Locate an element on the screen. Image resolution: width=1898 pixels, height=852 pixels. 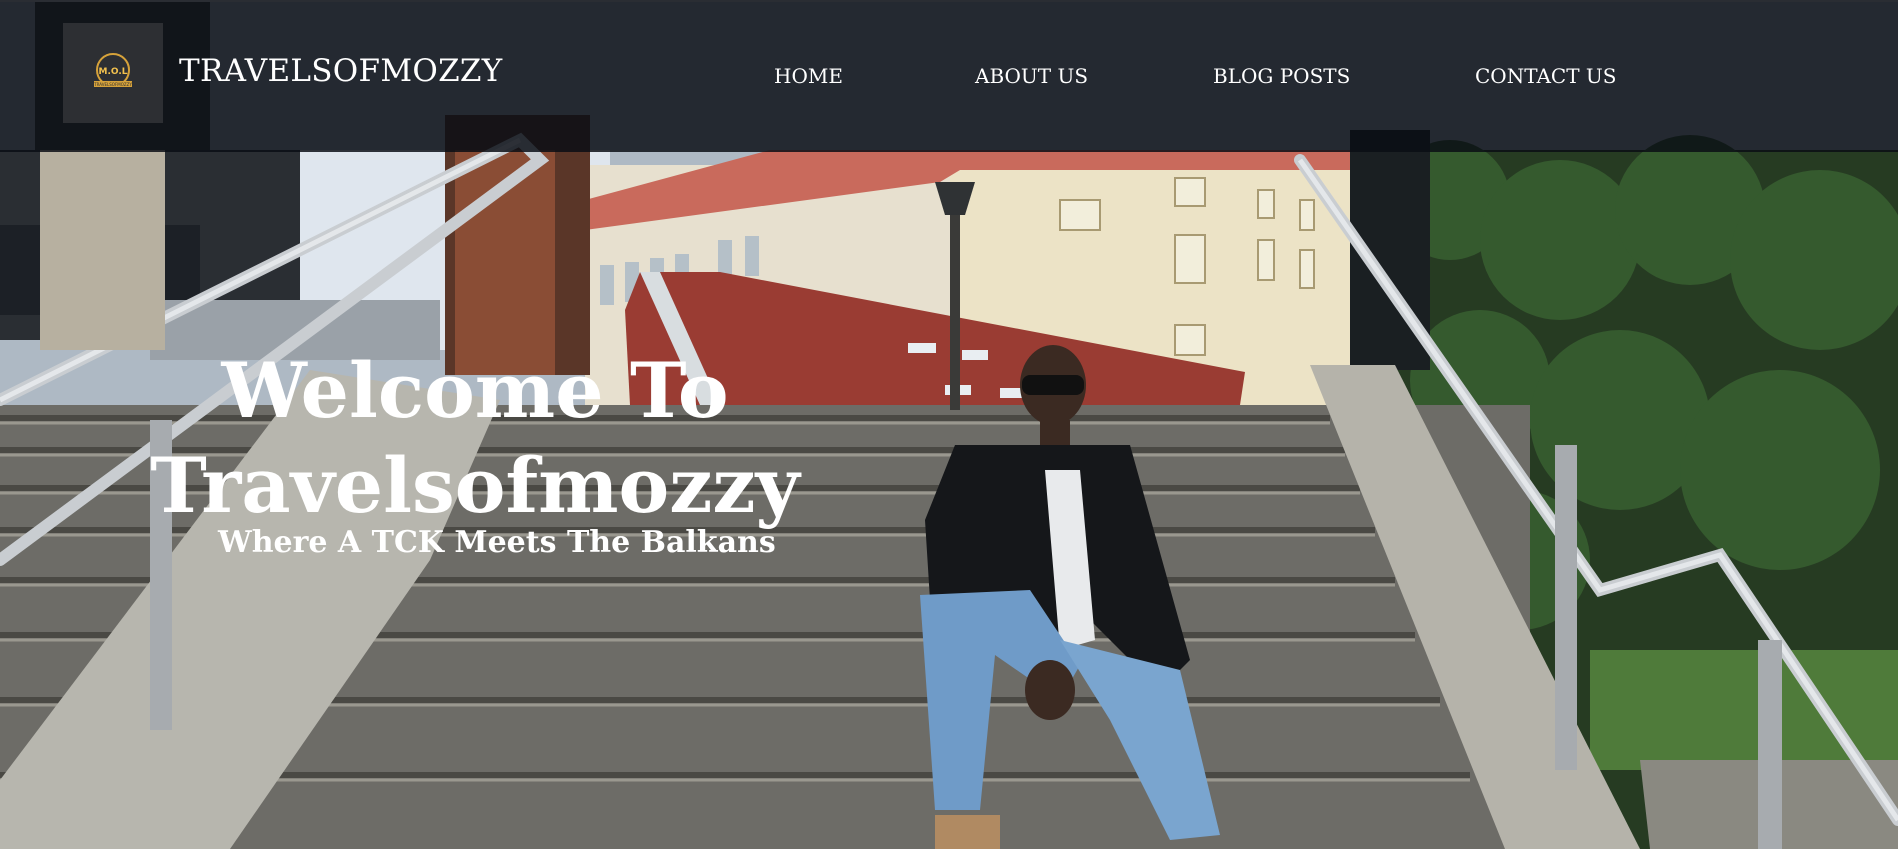
nav-contact-link: CONTACT US is located at coordinates (1545, 76).